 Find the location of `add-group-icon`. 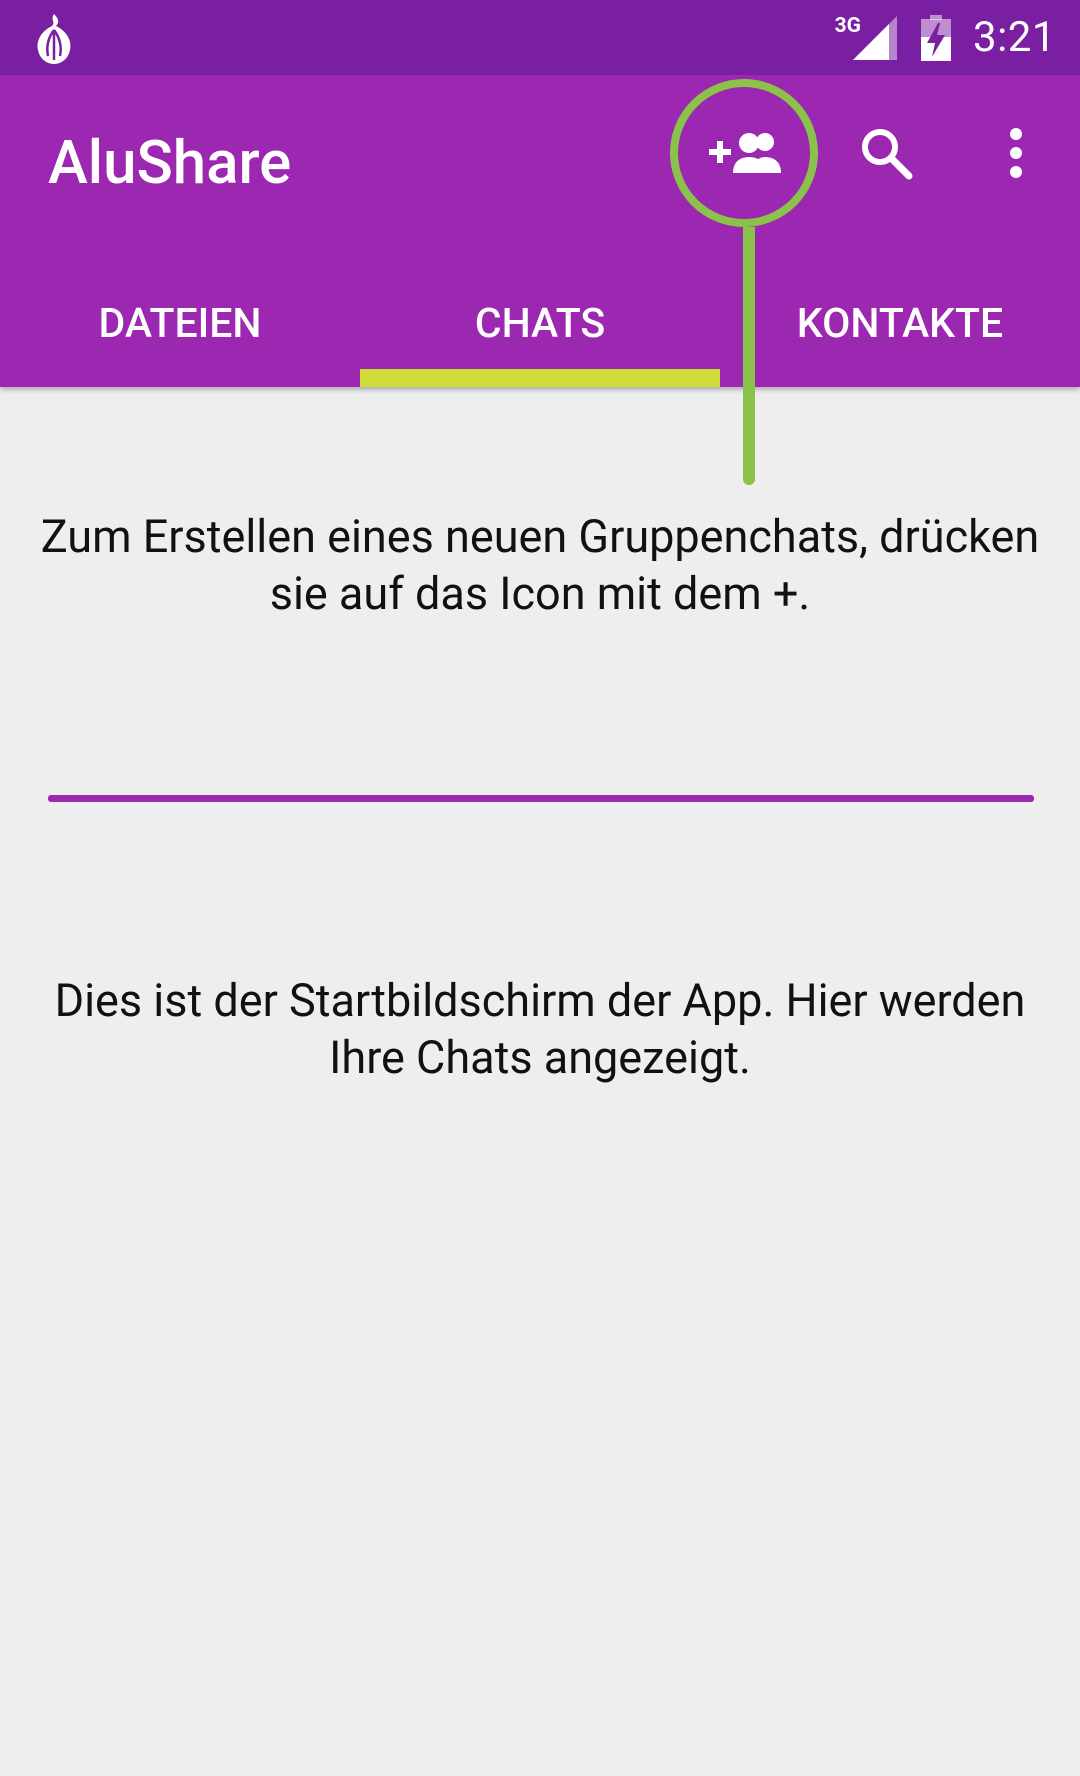

add-group-icon is located at coordinates (745, 153).